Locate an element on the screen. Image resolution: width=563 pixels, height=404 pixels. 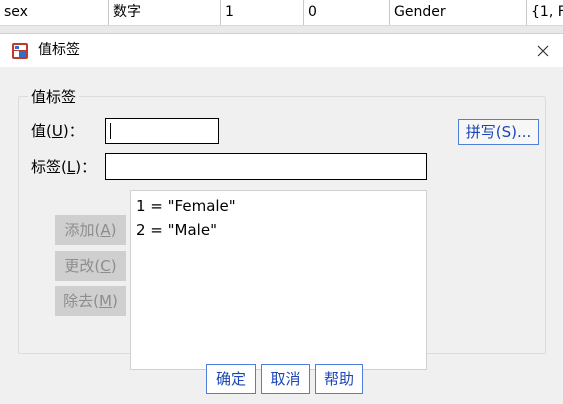
app-icon is located at coordinates (20, 51).